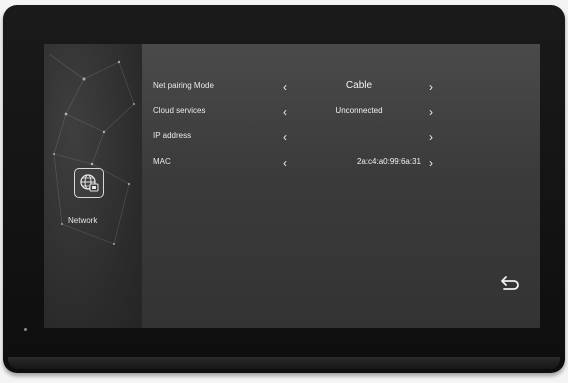  I want to click on sidebar: Network, so click(93, 186).